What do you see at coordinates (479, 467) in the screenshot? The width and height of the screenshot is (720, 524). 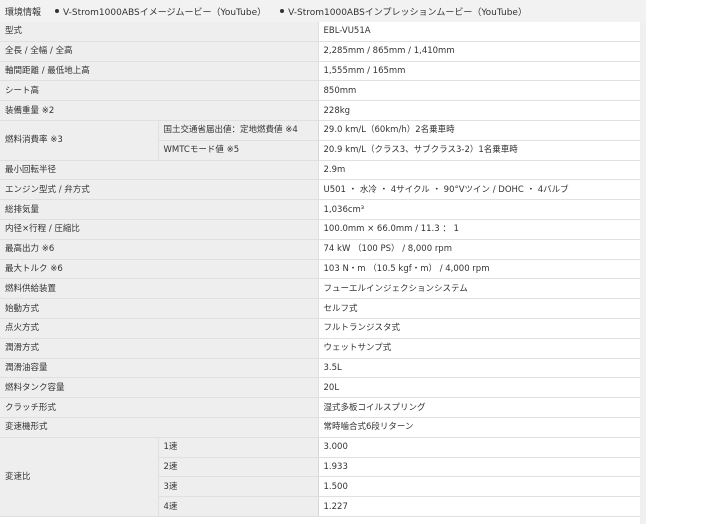 I see `spec-value: 1.933` at bounding box center [479, 467].